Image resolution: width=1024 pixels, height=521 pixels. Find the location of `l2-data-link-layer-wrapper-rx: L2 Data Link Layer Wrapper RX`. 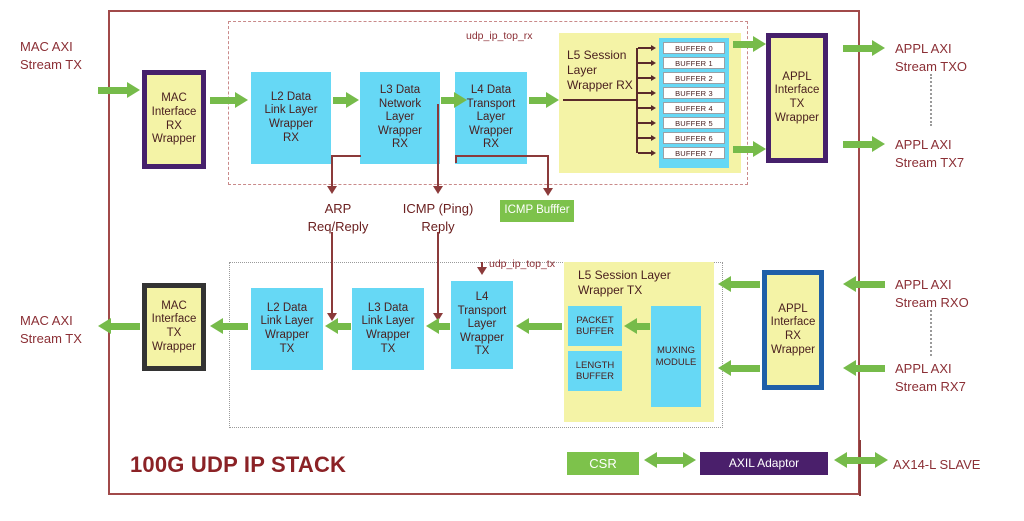

l2-data-link-layer-wrapper-rx: L2 Data Link Layer Wrapper RX is located at coordinates (291, 118).